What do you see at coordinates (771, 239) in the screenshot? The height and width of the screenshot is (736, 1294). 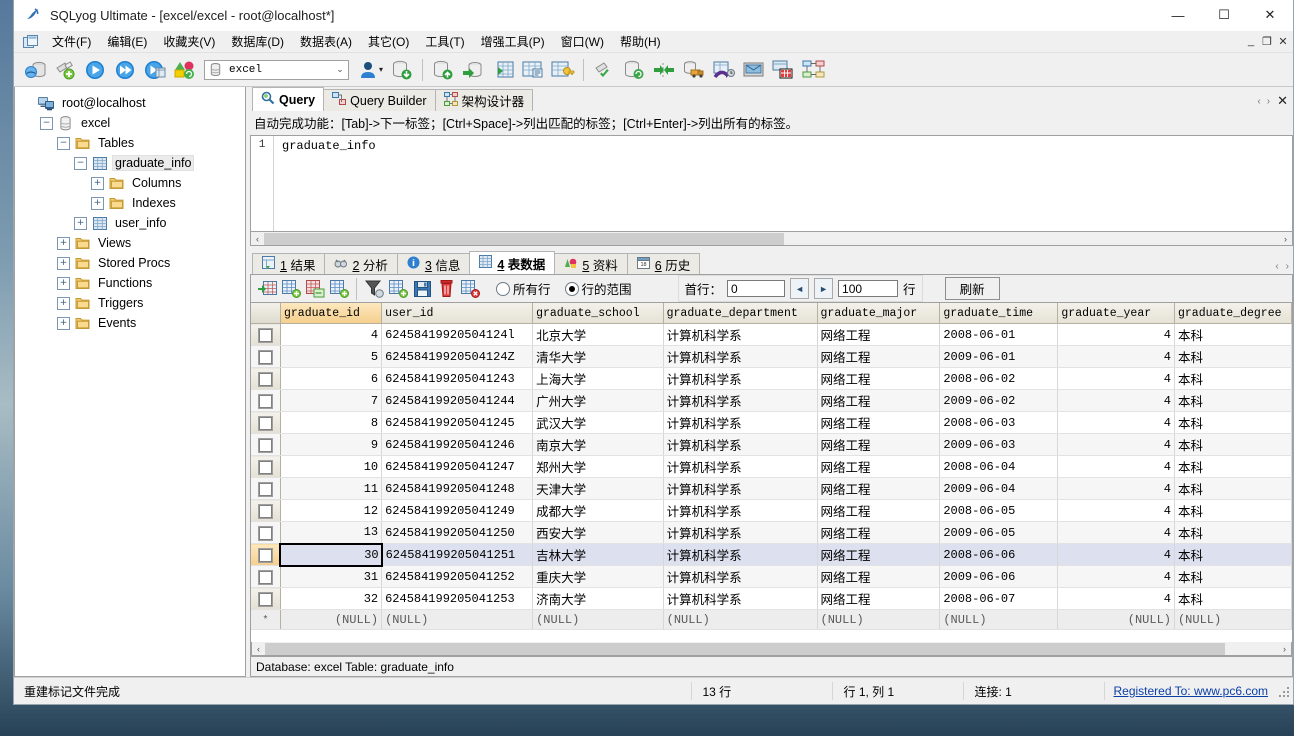 I see `editor-hscrollbar: ‹ ›` at bounding box center [771, 239].